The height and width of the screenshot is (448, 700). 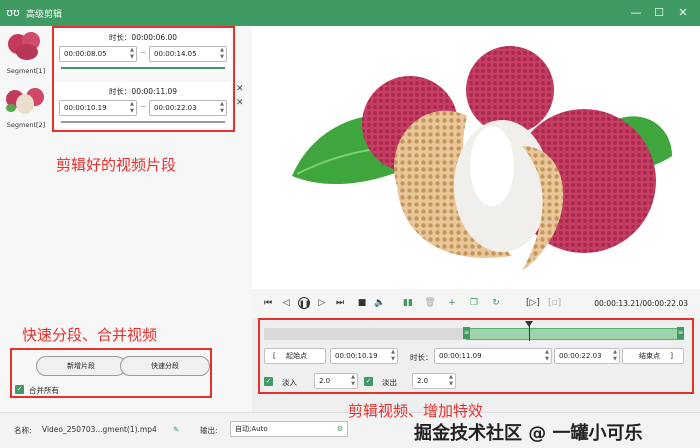 What do you see at coordinates (176, 429) in the screenshot?
I see `edit-name-icon: ✎` at bounding box center [176, 429].